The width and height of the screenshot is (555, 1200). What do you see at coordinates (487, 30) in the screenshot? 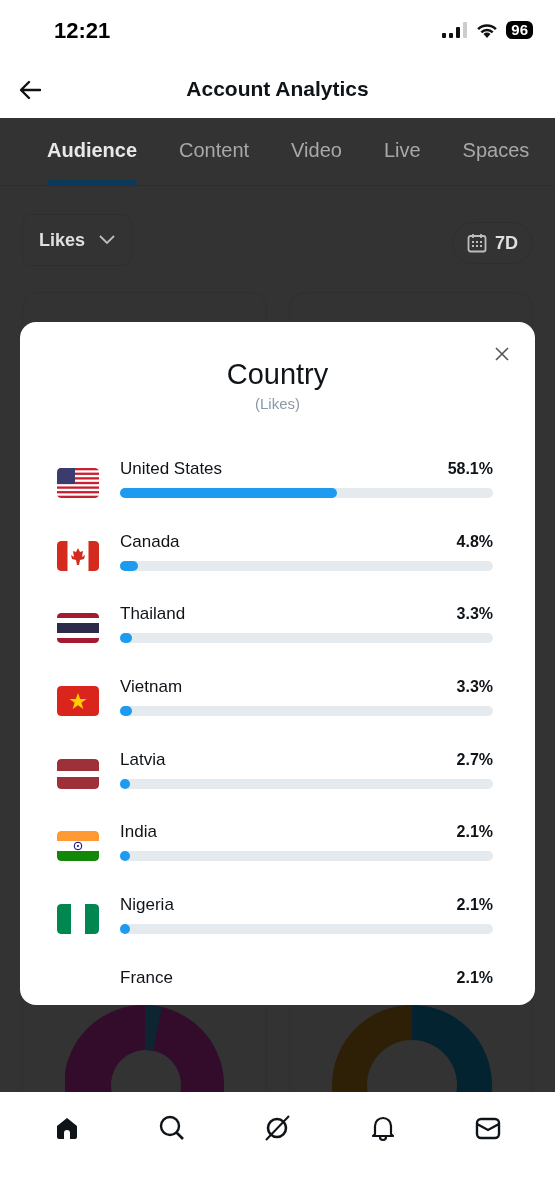
I see `wifi-icon` at bounding box center [487, 30].